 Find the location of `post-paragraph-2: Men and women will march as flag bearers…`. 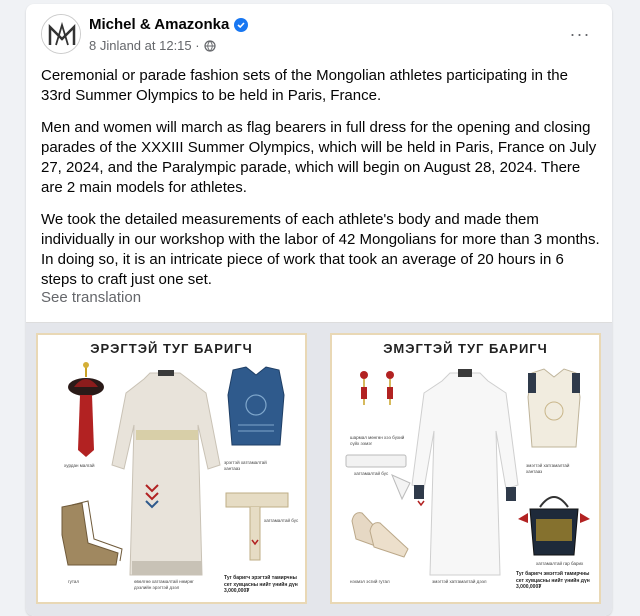

post-paragraph-2: Men and women will march as flag bearers… is located at coordinates (319, 157).